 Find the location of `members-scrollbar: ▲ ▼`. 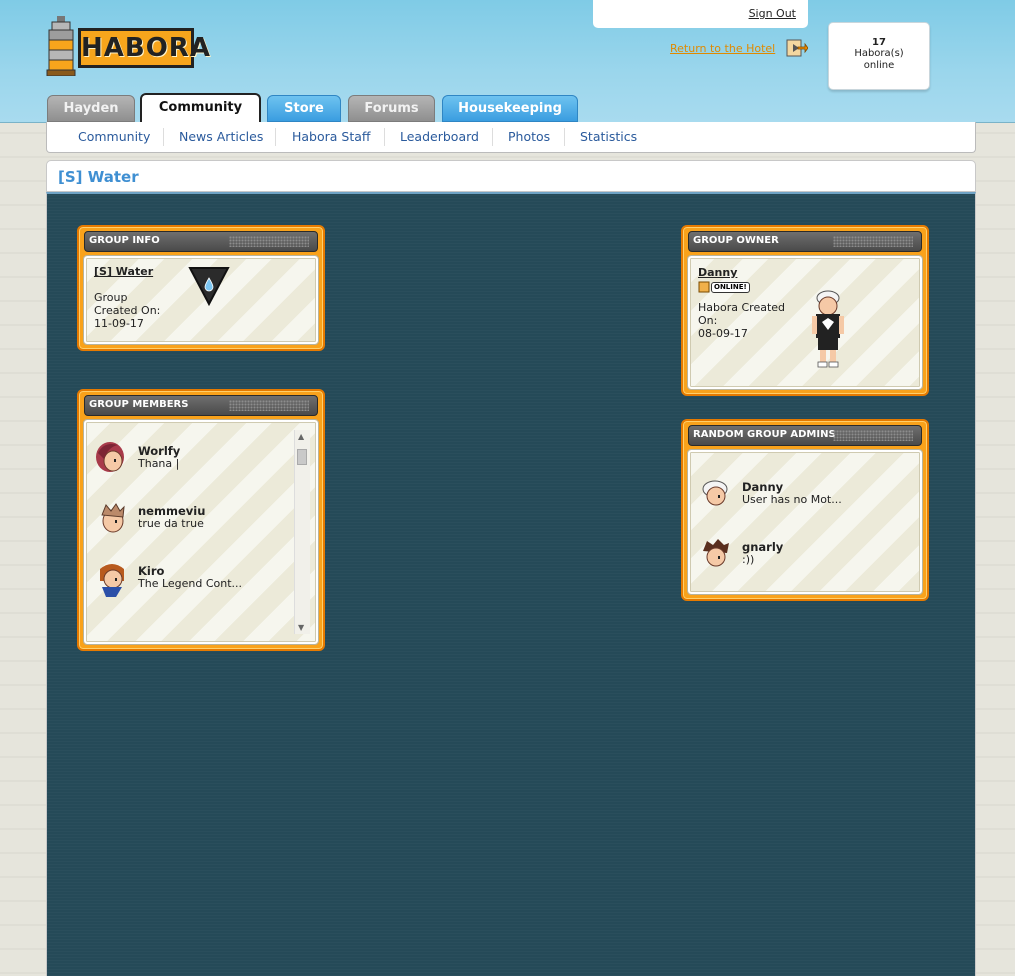

members-scrollbar: ▲ ▼ is located at coordinates (302, 532).